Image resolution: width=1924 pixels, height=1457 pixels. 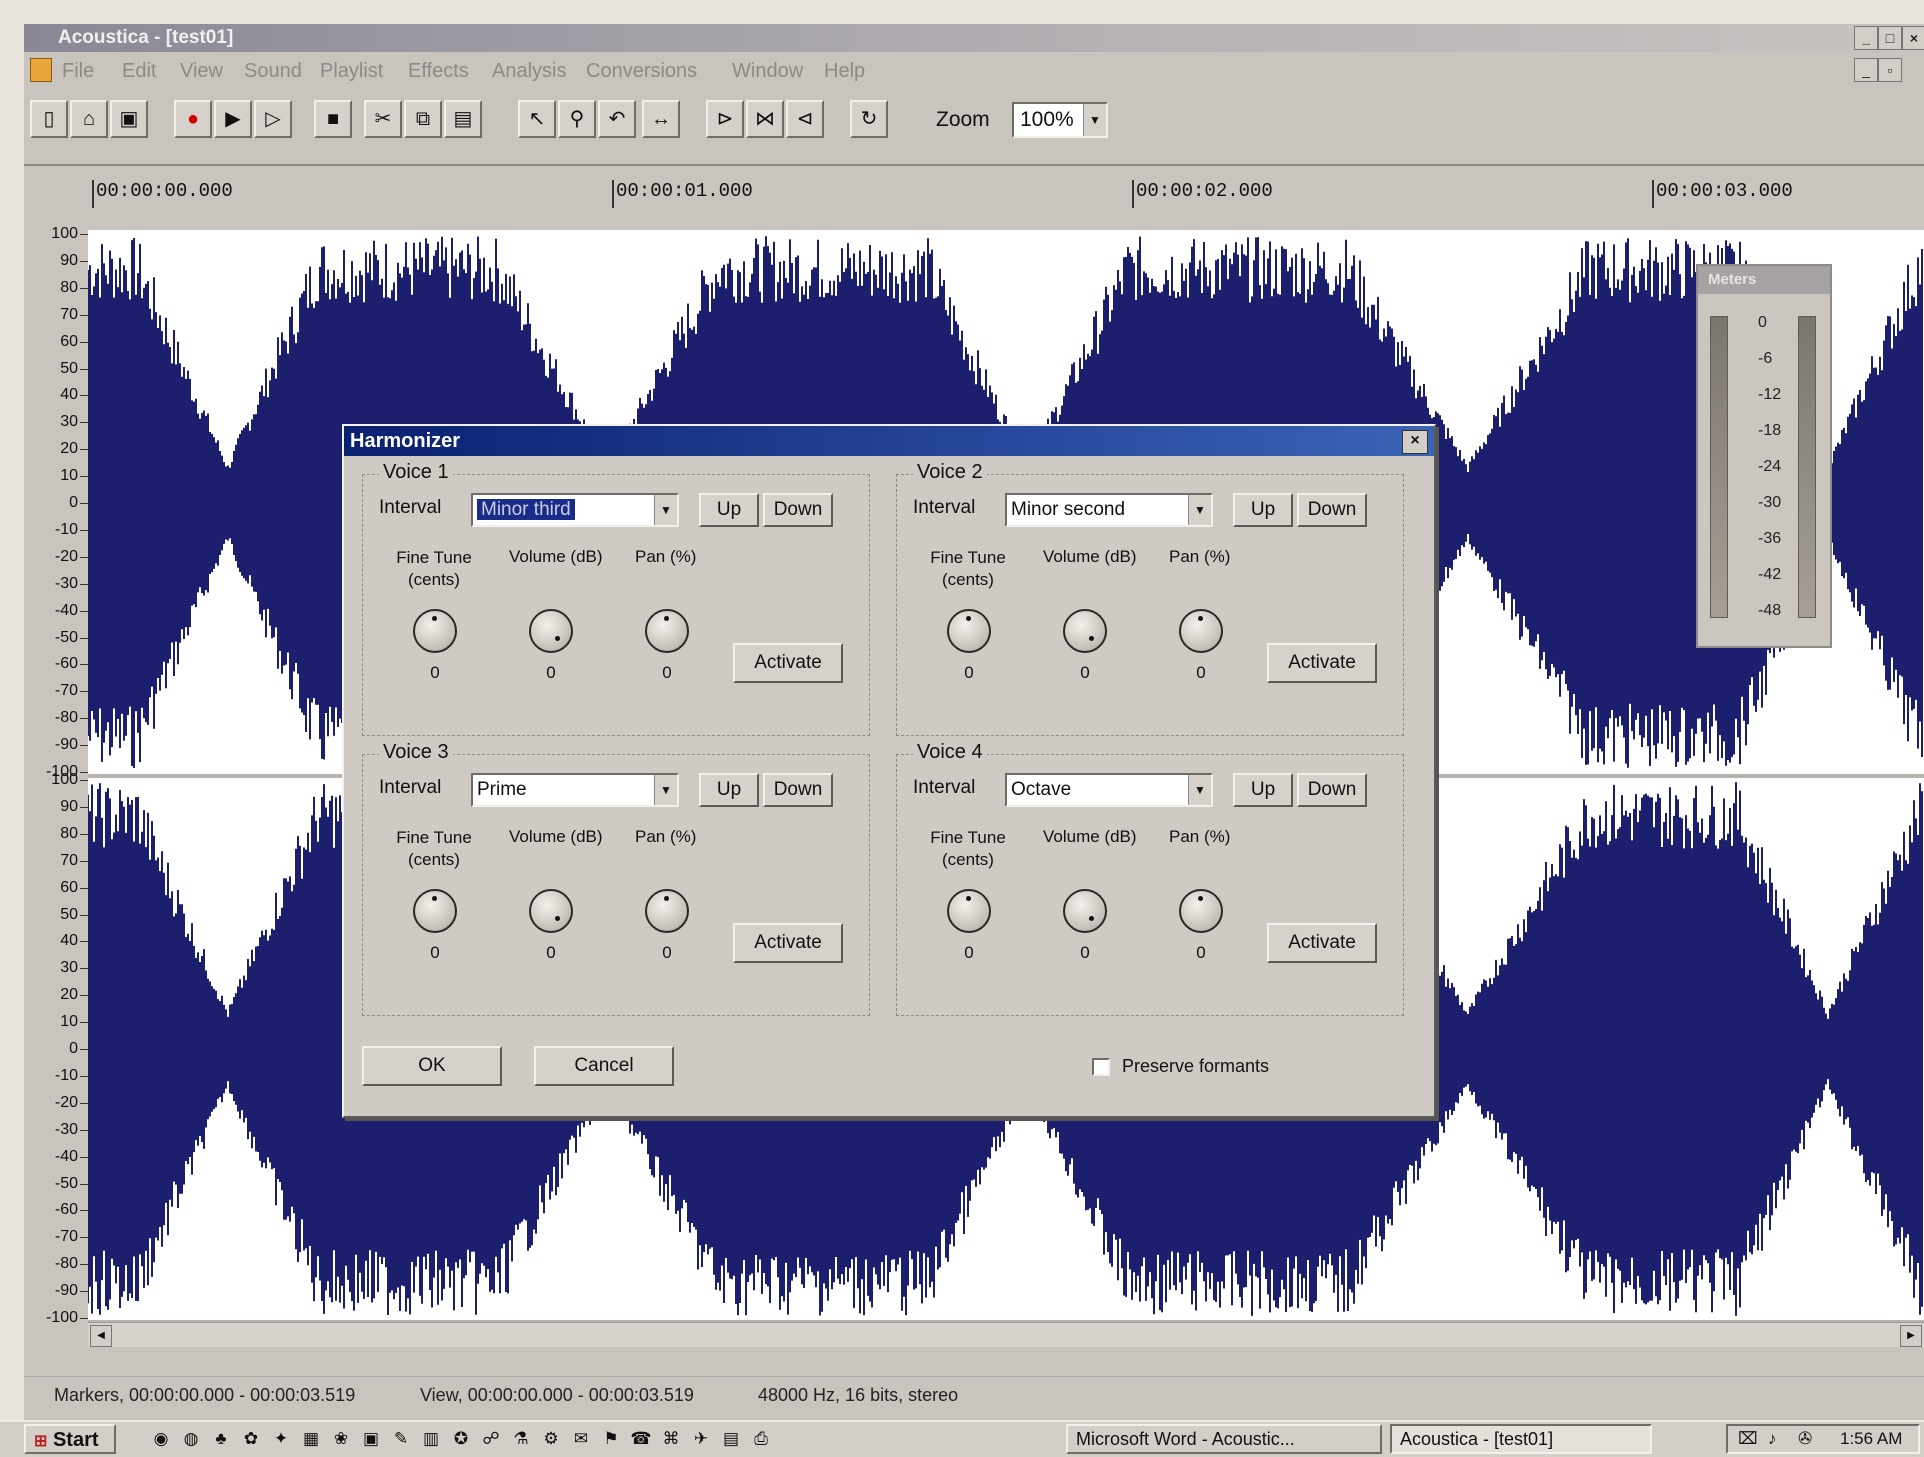 I want to click on volume-icon: ♪, so click(x=1772, y=1439).